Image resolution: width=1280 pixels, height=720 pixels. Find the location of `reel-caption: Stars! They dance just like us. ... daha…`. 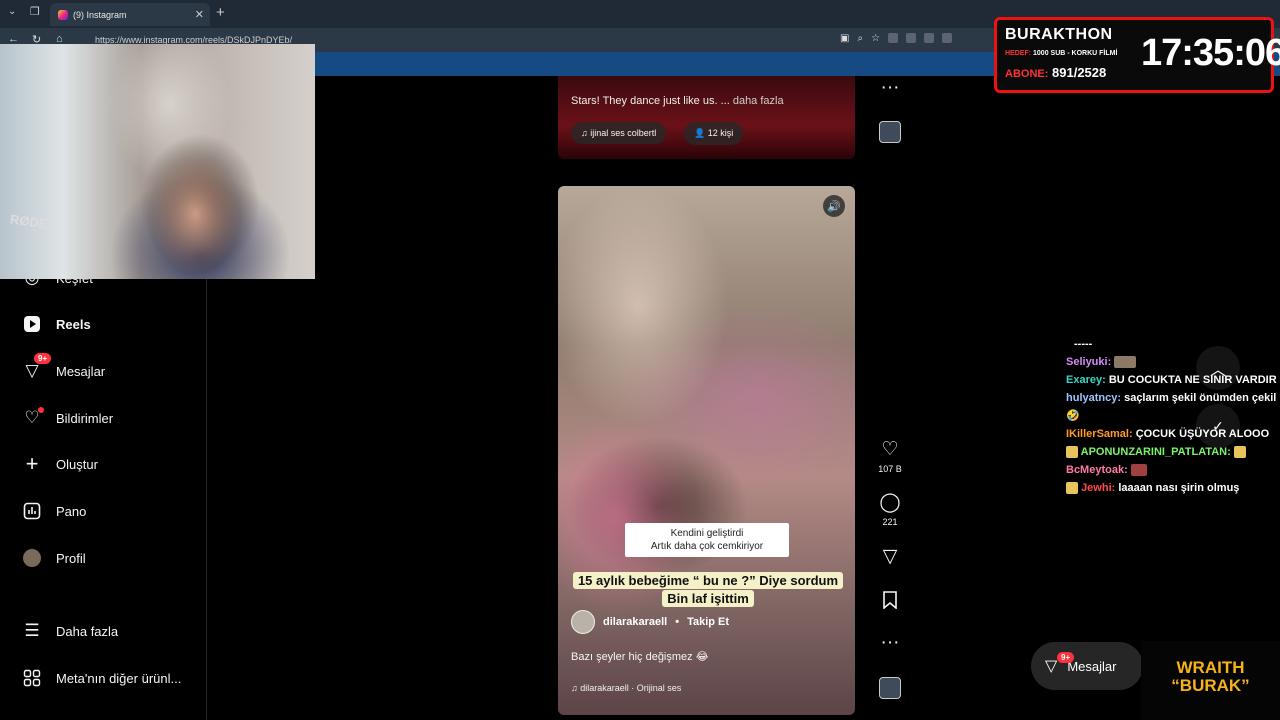

reel-caption: Stars! They dance just like us. ... daha… is located at coordinates (677, 101).